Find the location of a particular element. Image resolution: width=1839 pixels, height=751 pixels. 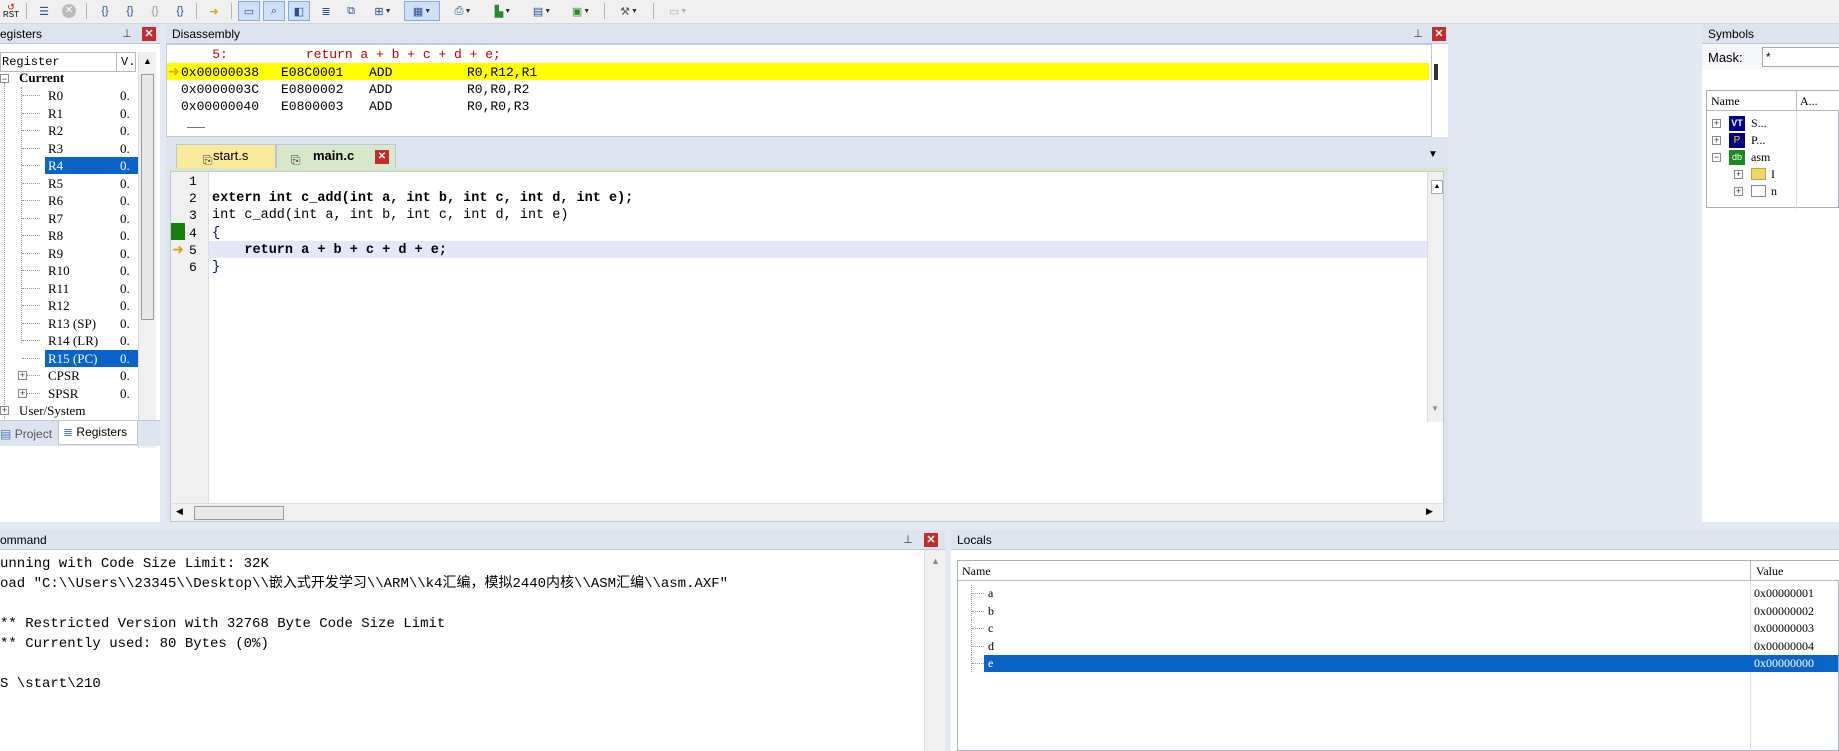

register-row: R13 (SP) 0. is located at coordinates (69, 323).